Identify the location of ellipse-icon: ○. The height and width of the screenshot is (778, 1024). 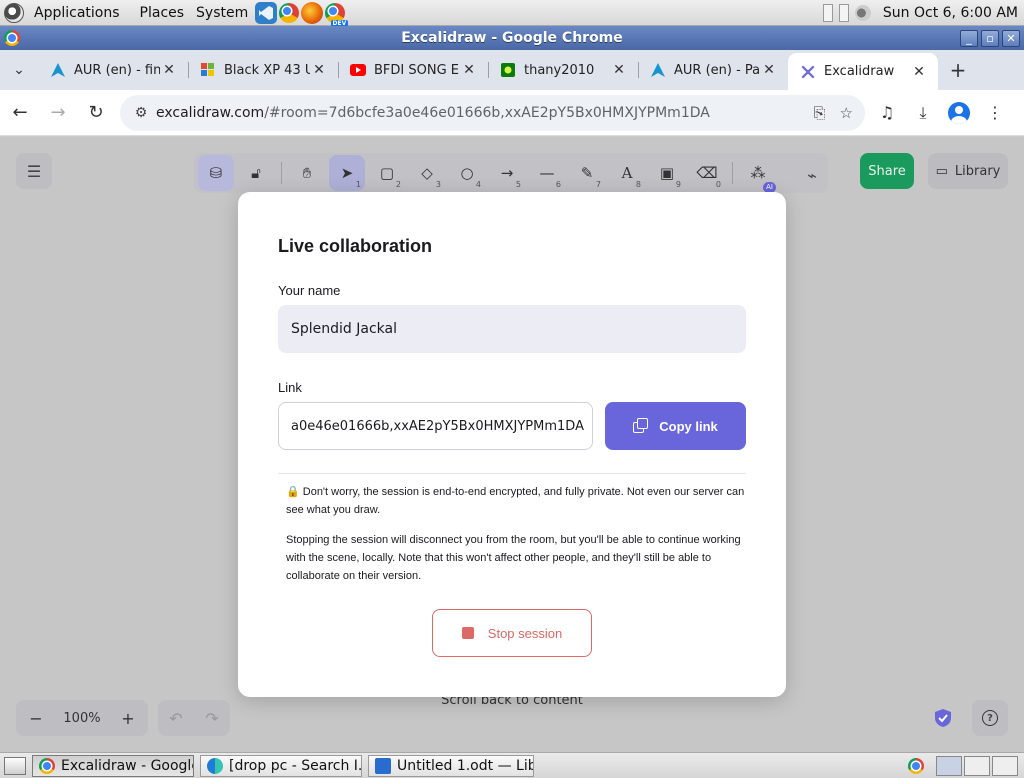
(467, 173).